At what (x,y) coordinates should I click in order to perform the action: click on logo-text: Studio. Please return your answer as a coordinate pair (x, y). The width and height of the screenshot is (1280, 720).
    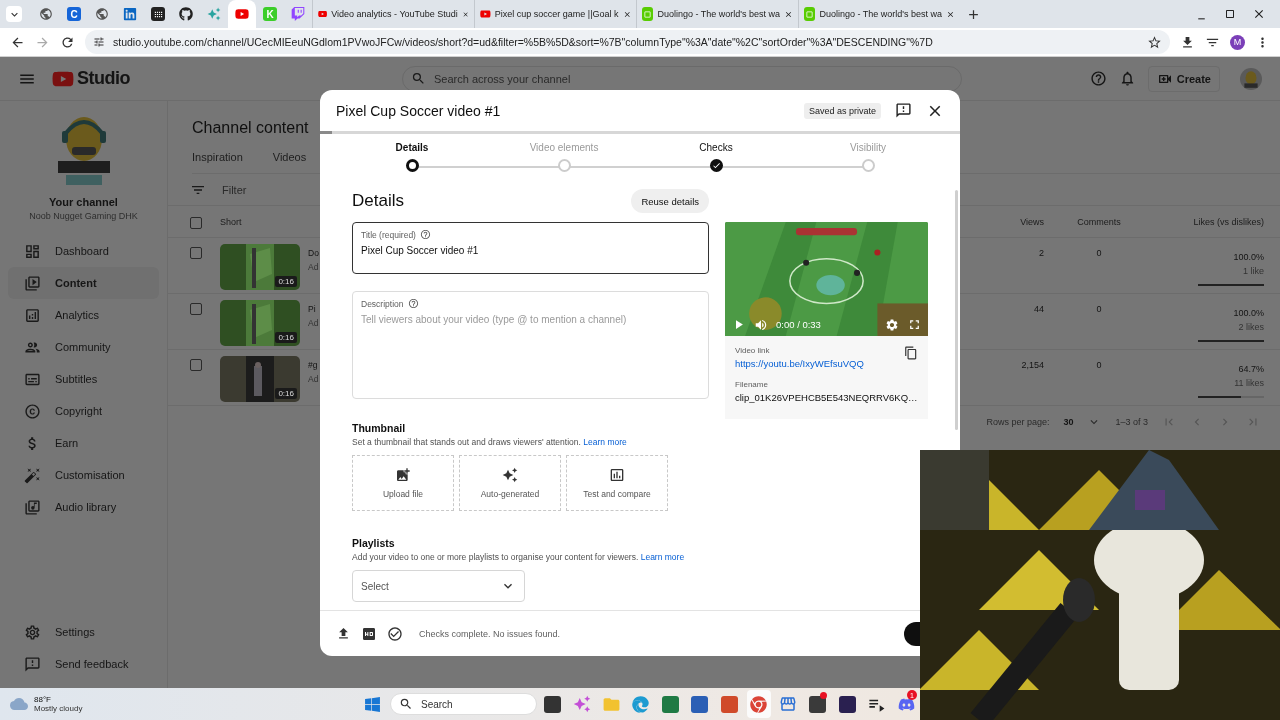
    Looking at the image, I should click on (103, 78).